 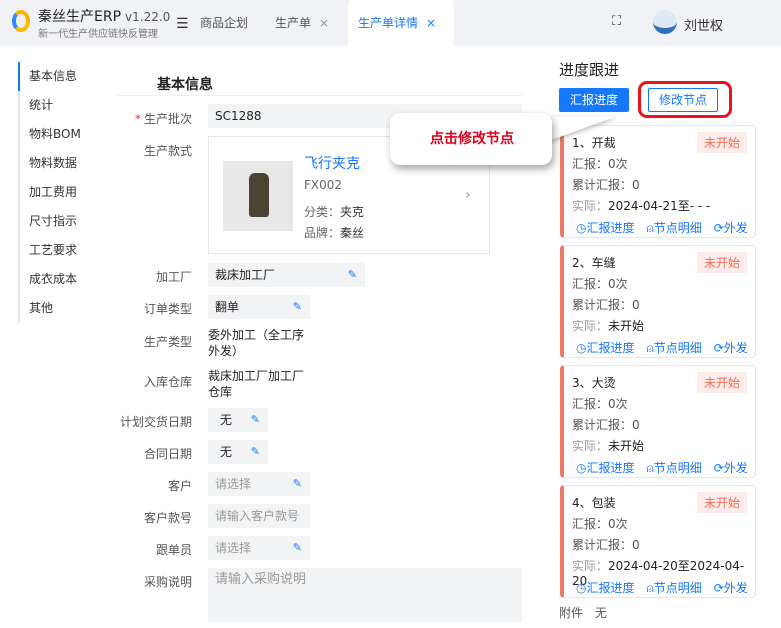 What do you see at coordinates (238, 420) in the screenshot?
I see `delivery-field: 无 ✎` at bounding box center [238, 420].